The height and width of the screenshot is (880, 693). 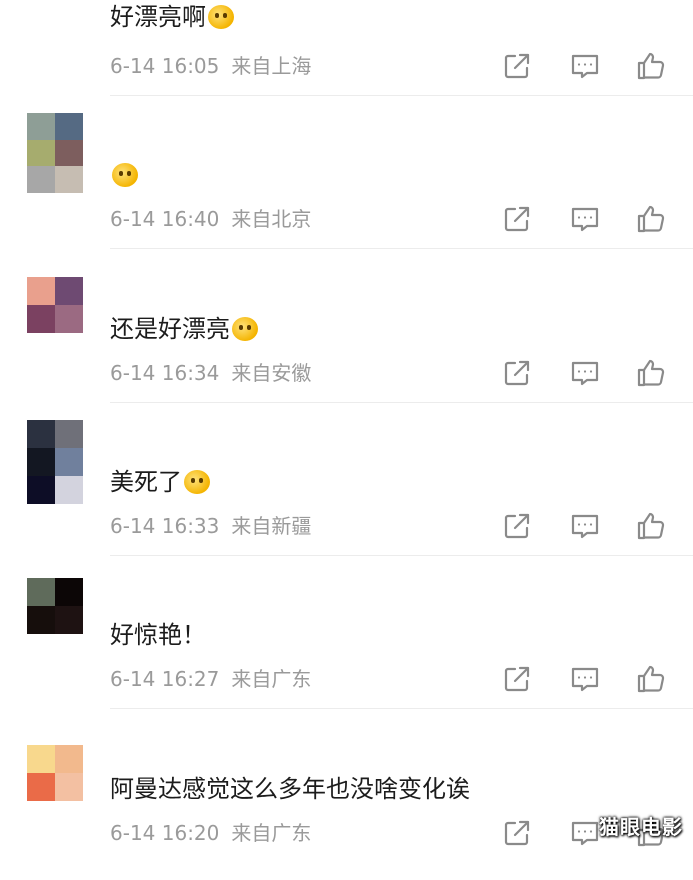 I want to click on comment-item: 好漂亮啊 6-14 16:05 来自上海, so click(x=346, y=56).